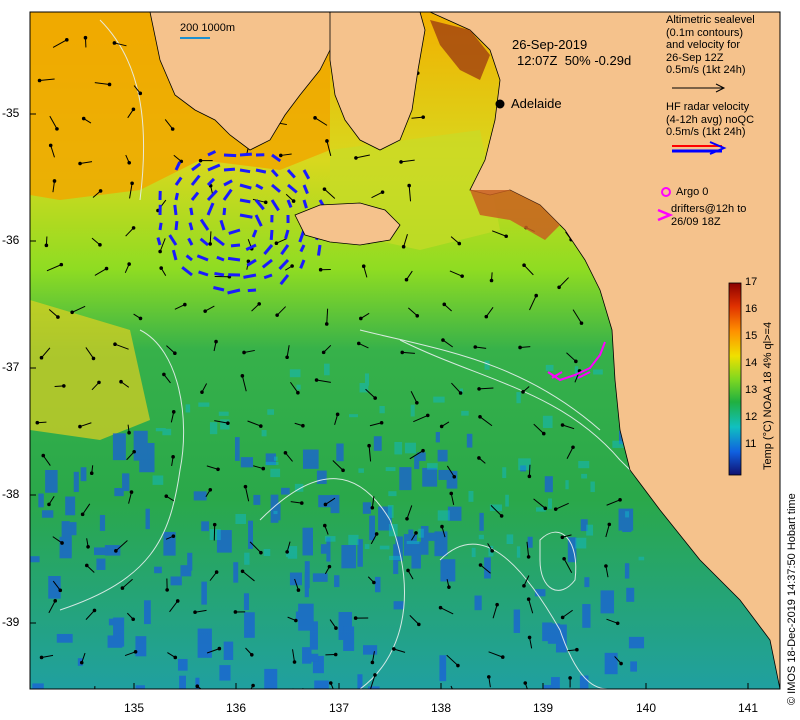 Image resolution: width=800 pixels, height=720 pixels. What do you see at coordinates (709, 215) in the screenshot?
I see `drifter-legend: drifters@12h to 26/09 18Z` at bounding box center [709, 215].